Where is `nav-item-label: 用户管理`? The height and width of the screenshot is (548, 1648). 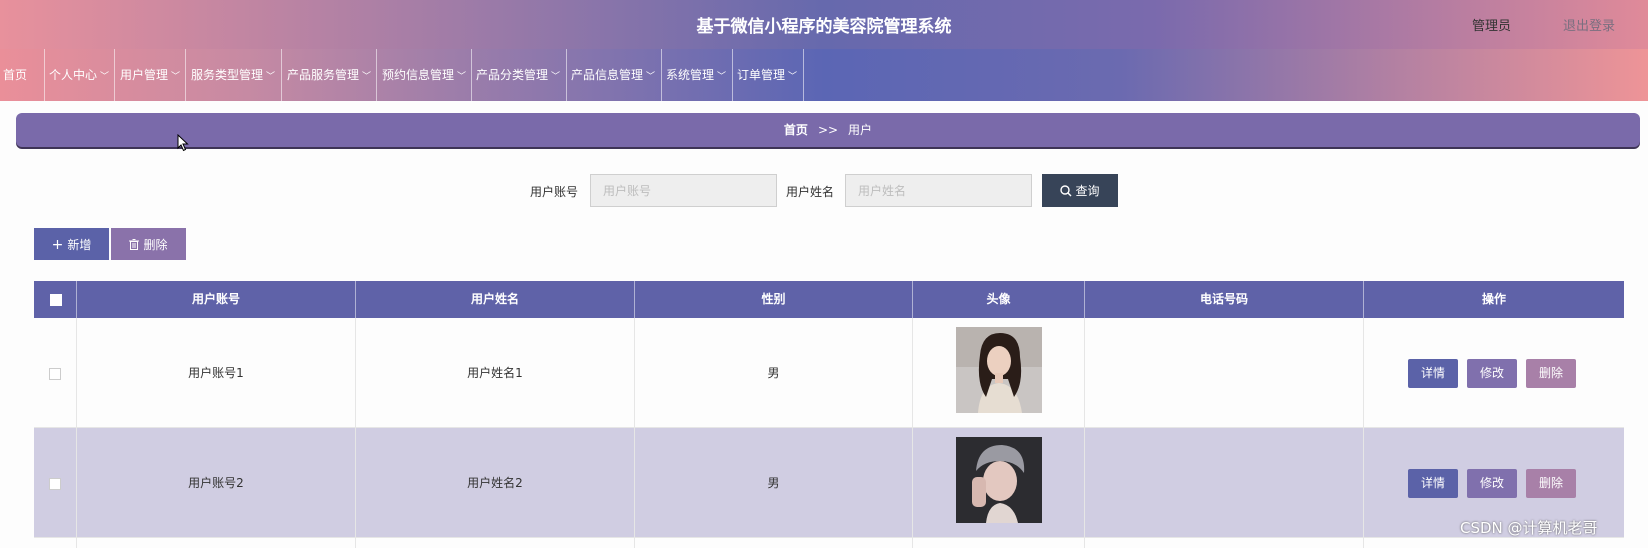 nav-item-label: 用户管理 is located at coordinates (144, 75).